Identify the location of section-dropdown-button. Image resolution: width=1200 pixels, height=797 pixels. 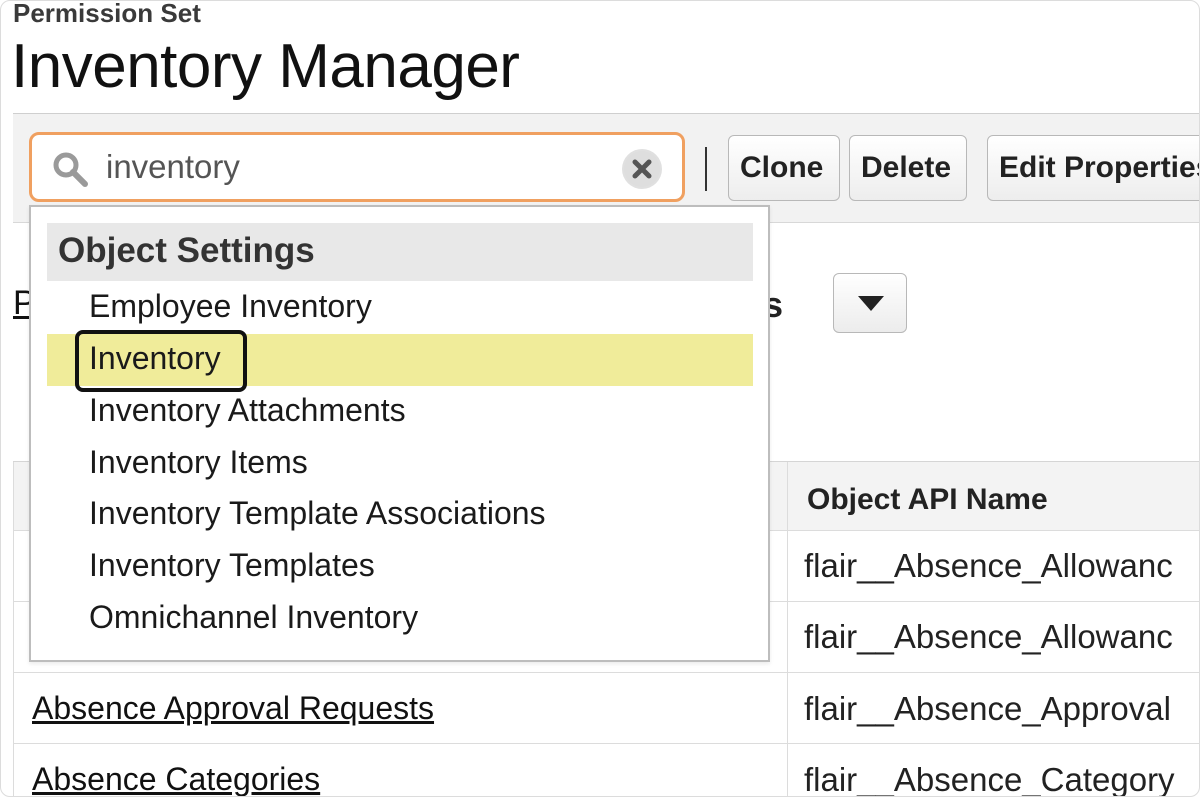
(870, 303).